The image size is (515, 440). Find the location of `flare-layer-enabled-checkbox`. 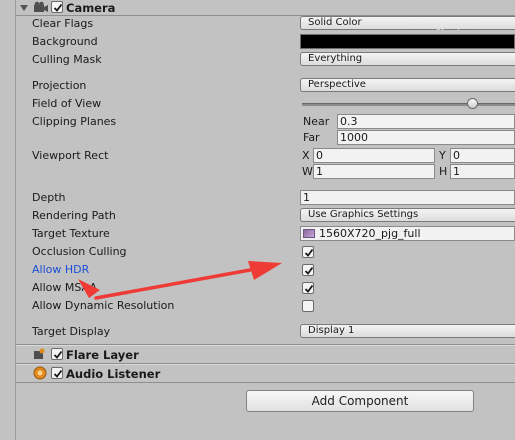

flare-layer-enabled-checkbox is located at coordinates (57, 354).